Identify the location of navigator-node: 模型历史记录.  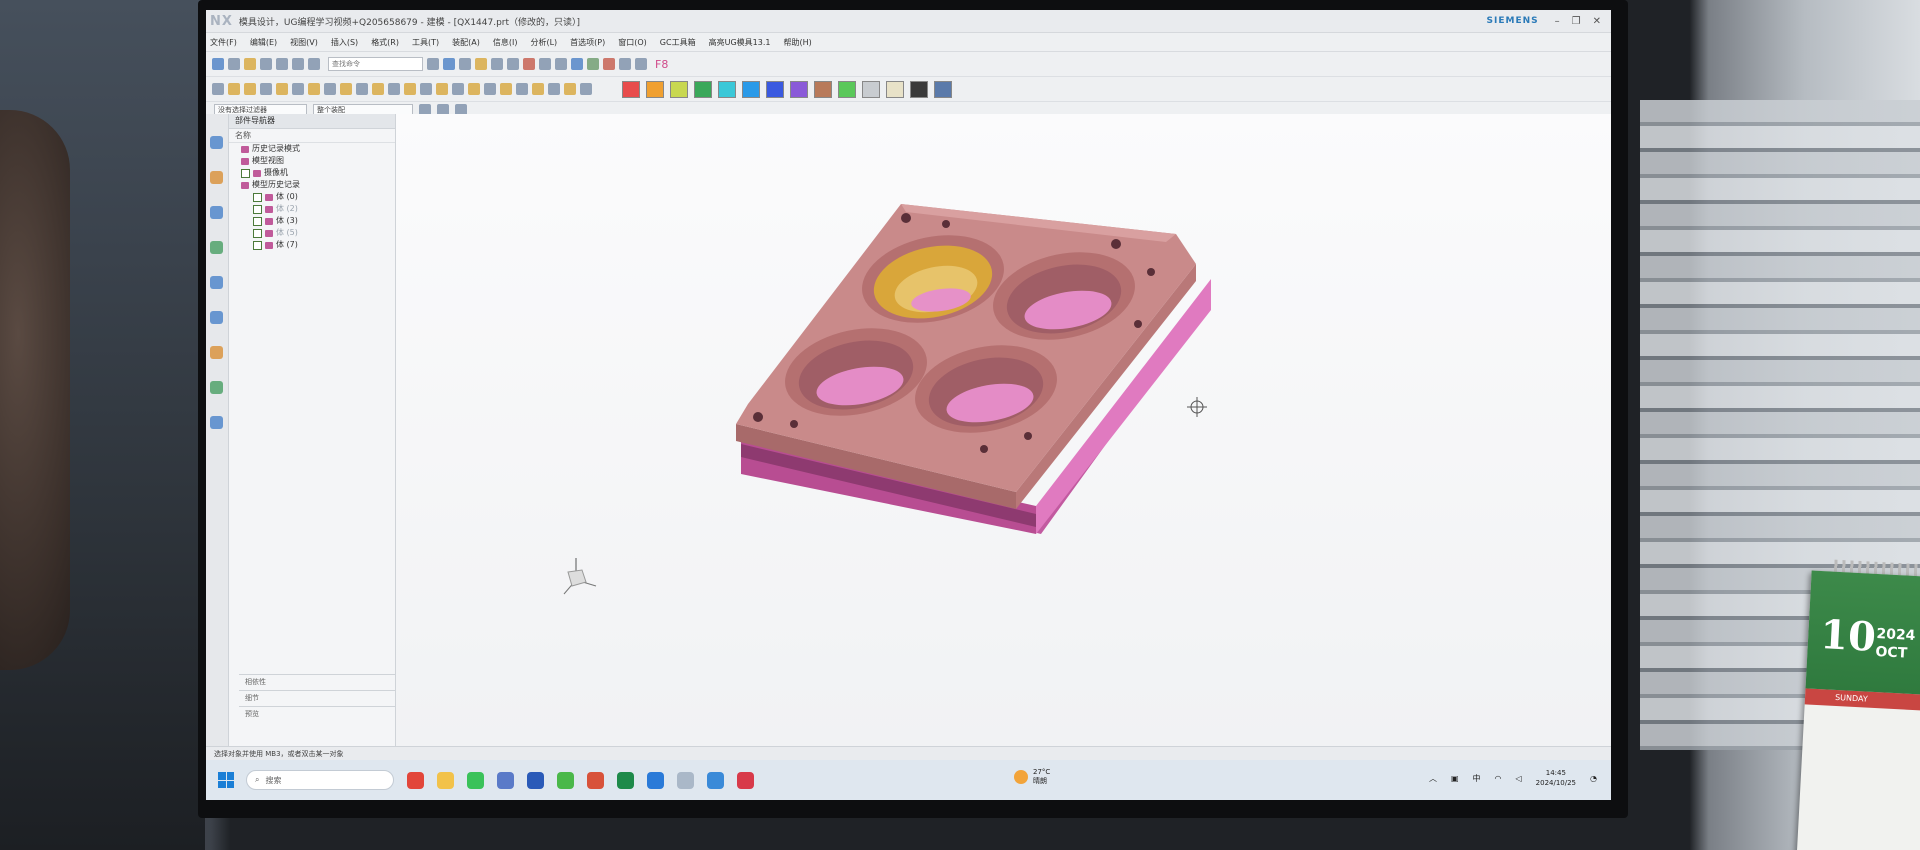
(312, 185).